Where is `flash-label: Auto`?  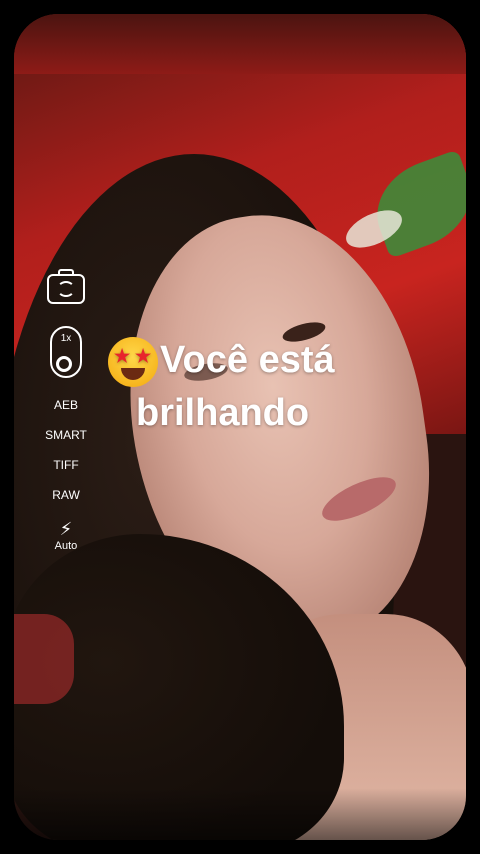
flash-label: Auto is located at coordinates (66, 546).